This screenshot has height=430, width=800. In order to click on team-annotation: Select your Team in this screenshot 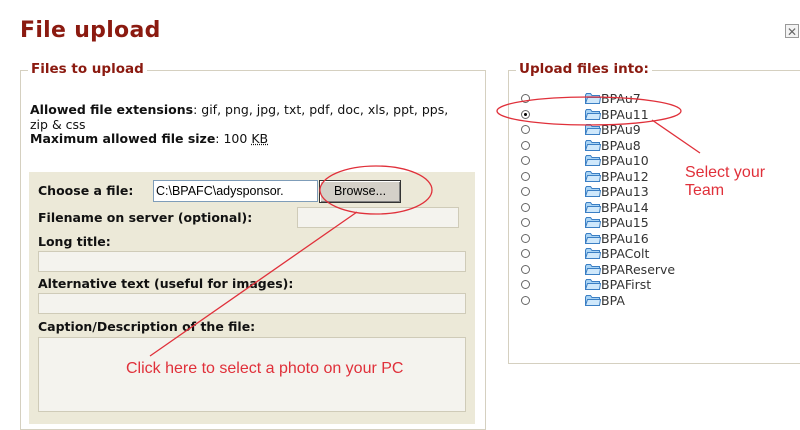, I will do `click(725, 182)`.